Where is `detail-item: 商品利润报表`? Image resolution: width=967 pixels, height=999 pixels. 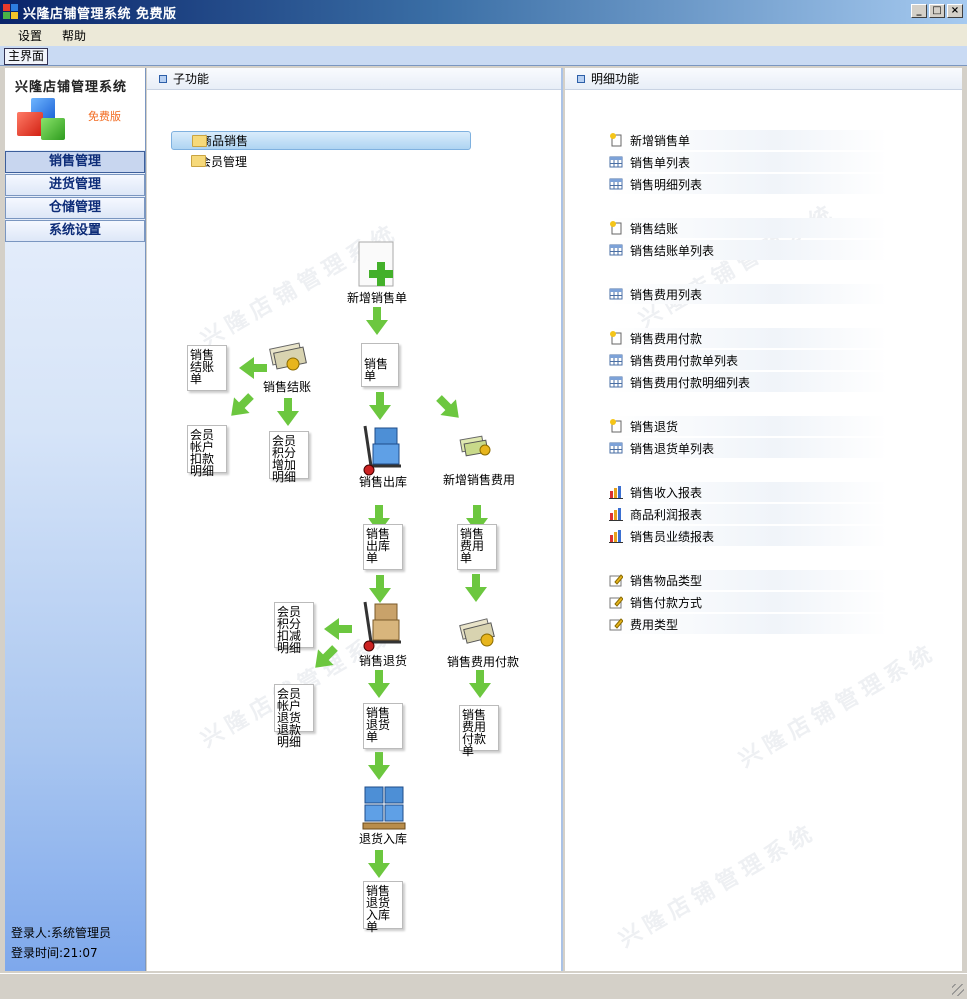
detail-item: 商品利润报表 is located at coordinates (748, 514).